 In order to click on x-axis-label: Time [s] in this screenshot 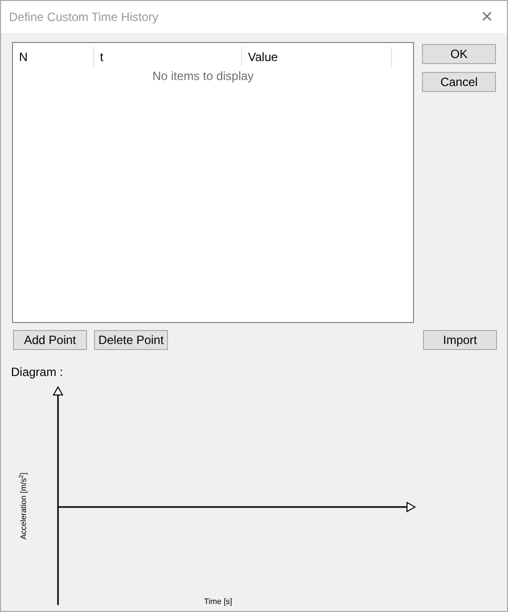, I will do `click(218, 602)`.